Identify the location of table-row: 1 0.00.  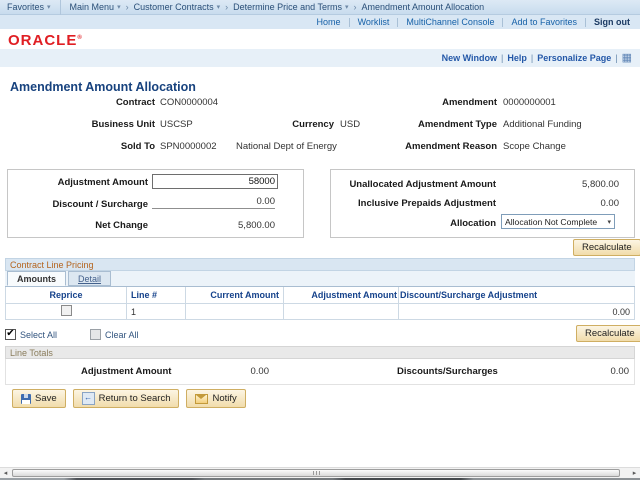
(320, 311).